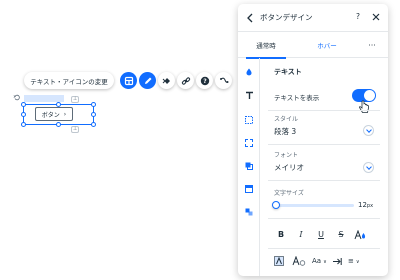 The image size is (400, 280). I want to click on font-dropdown-value: メイリオ, so click(289, 167).